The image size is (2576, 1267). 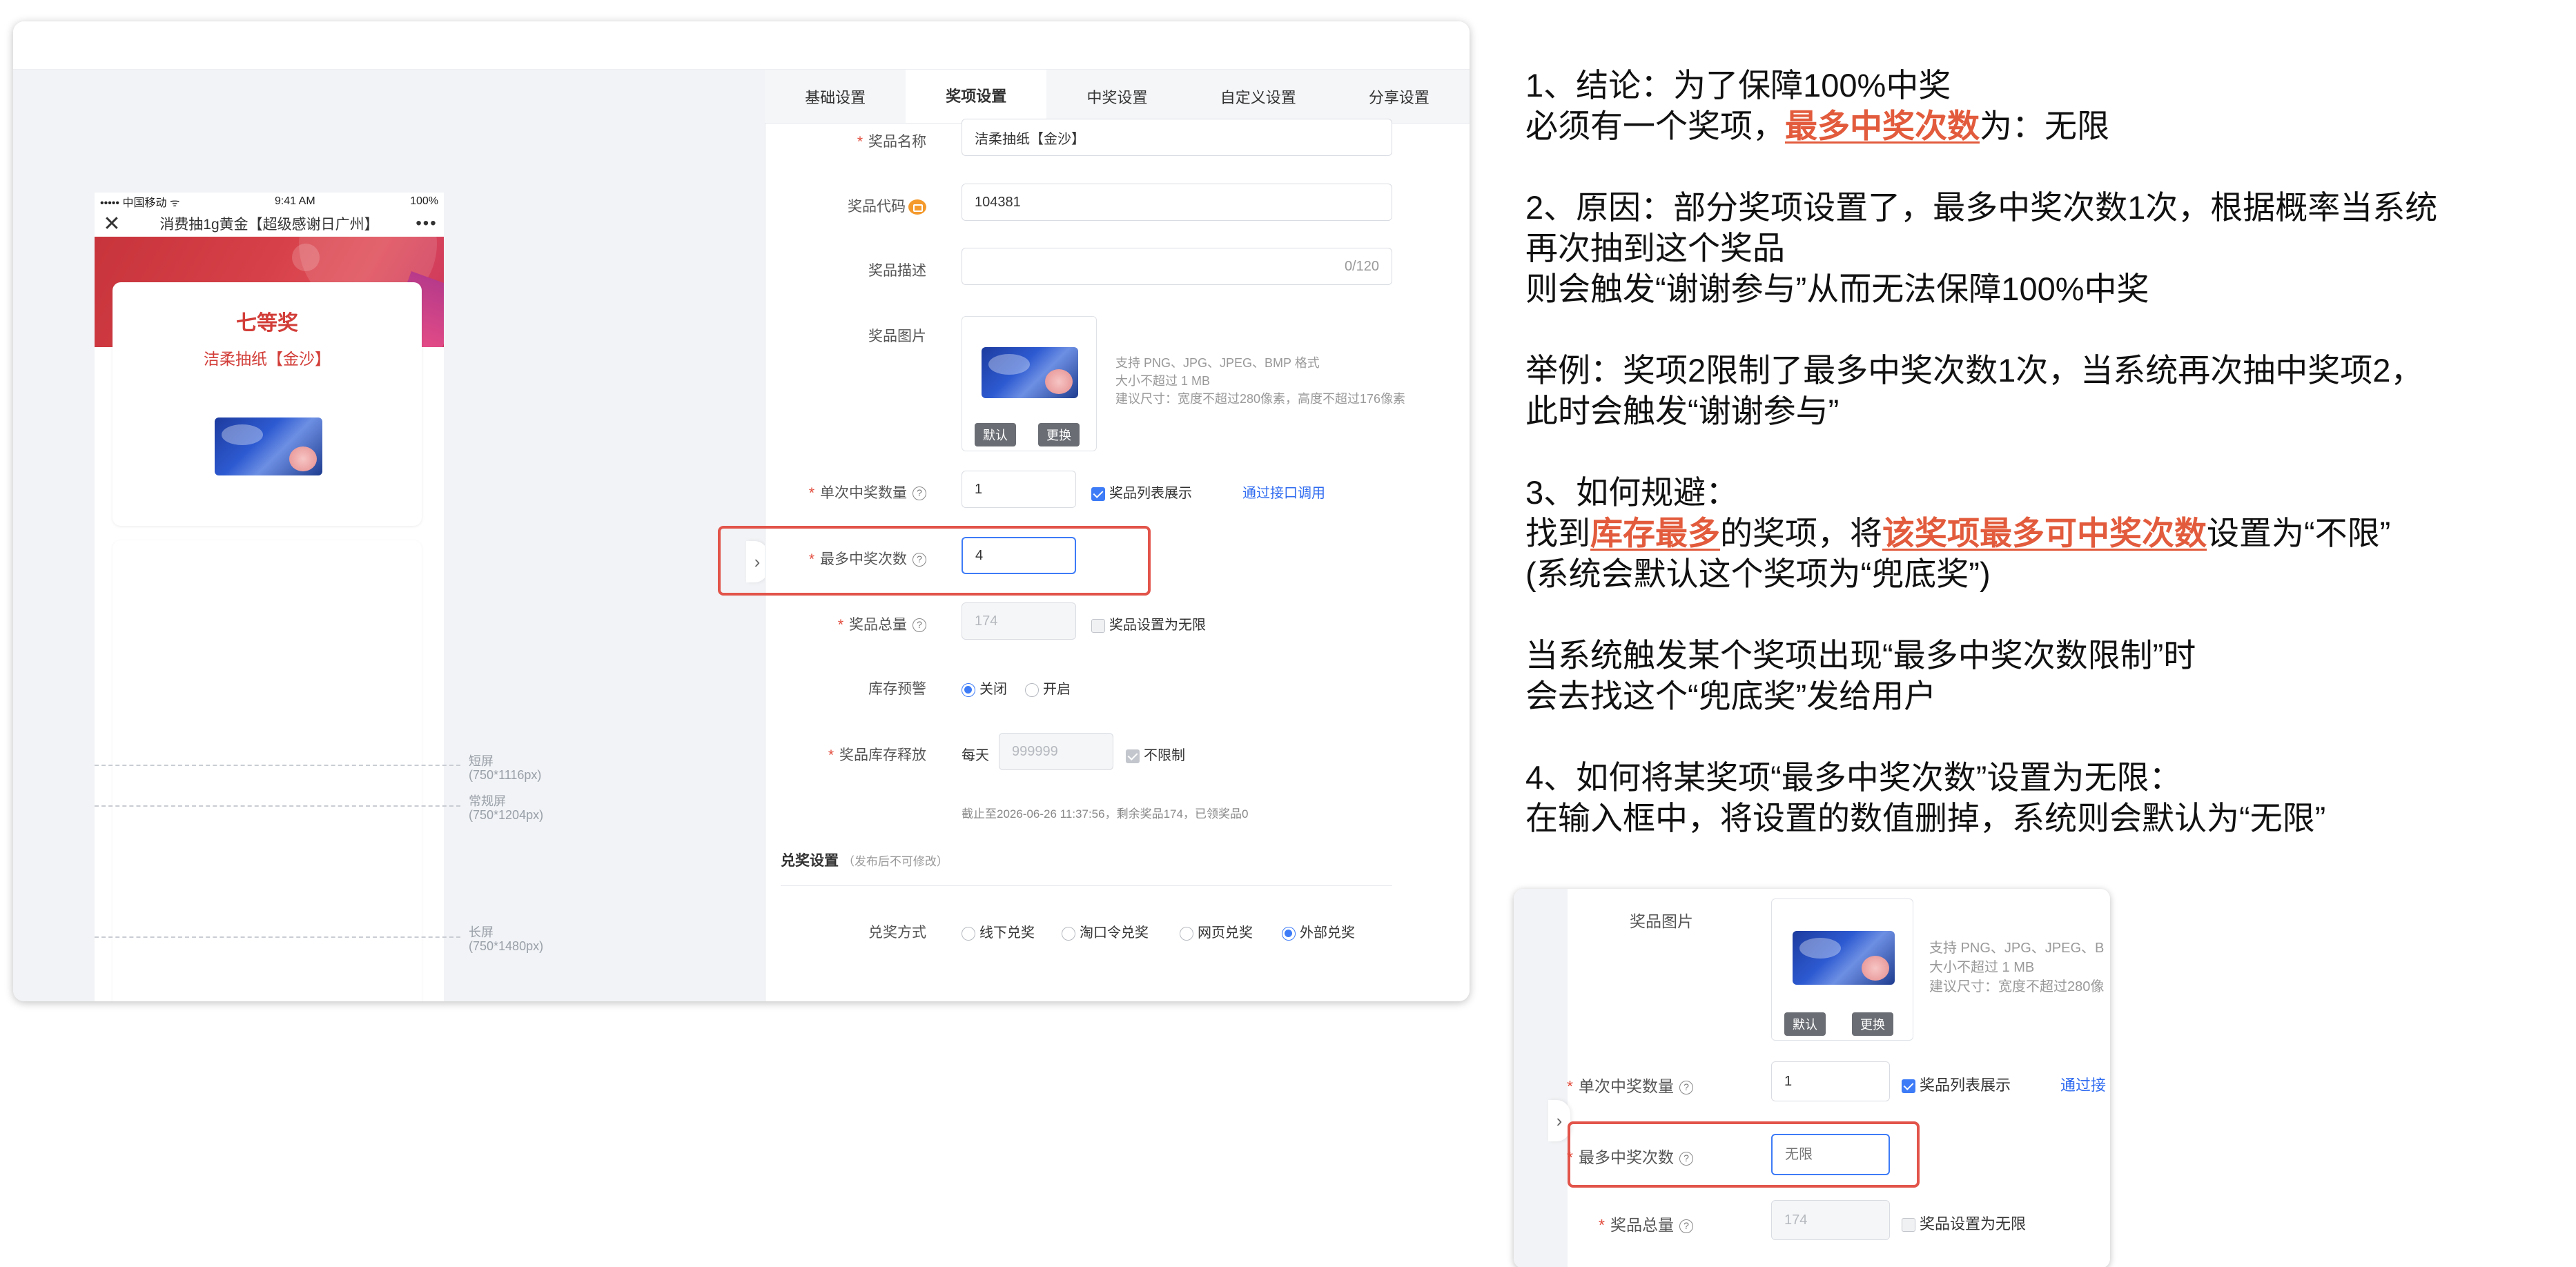 I want to click on tab-winning: 中奖设置, so click(x=1116, y=96).